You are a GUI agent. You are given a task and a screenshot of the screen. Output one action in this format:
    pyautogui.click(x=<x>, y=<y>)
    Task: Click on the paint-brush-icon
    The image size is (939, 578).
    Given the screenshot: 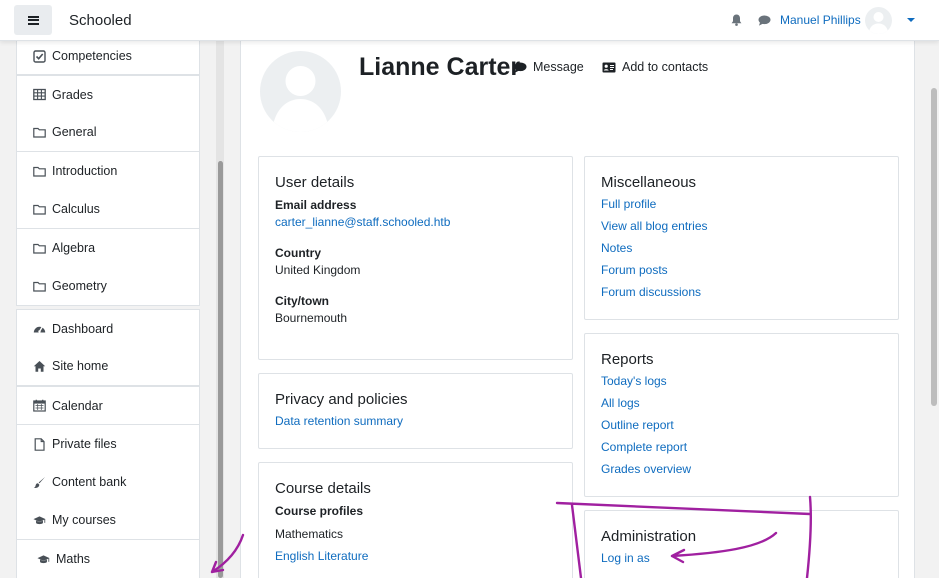 What is the action you would take?
    pyautogui.click(x=39, y=482)
    